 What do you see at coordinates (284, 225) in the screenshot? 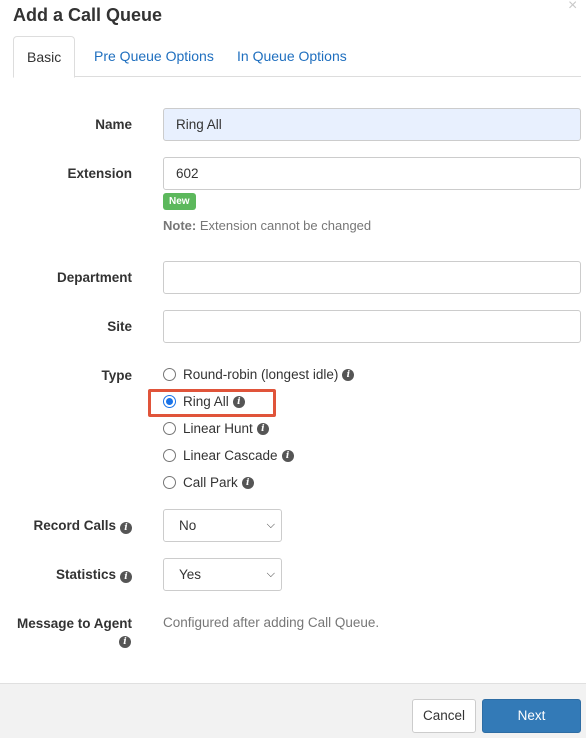
I see `note-text: Extension cannot be changed` at bounding box center [284, 225].